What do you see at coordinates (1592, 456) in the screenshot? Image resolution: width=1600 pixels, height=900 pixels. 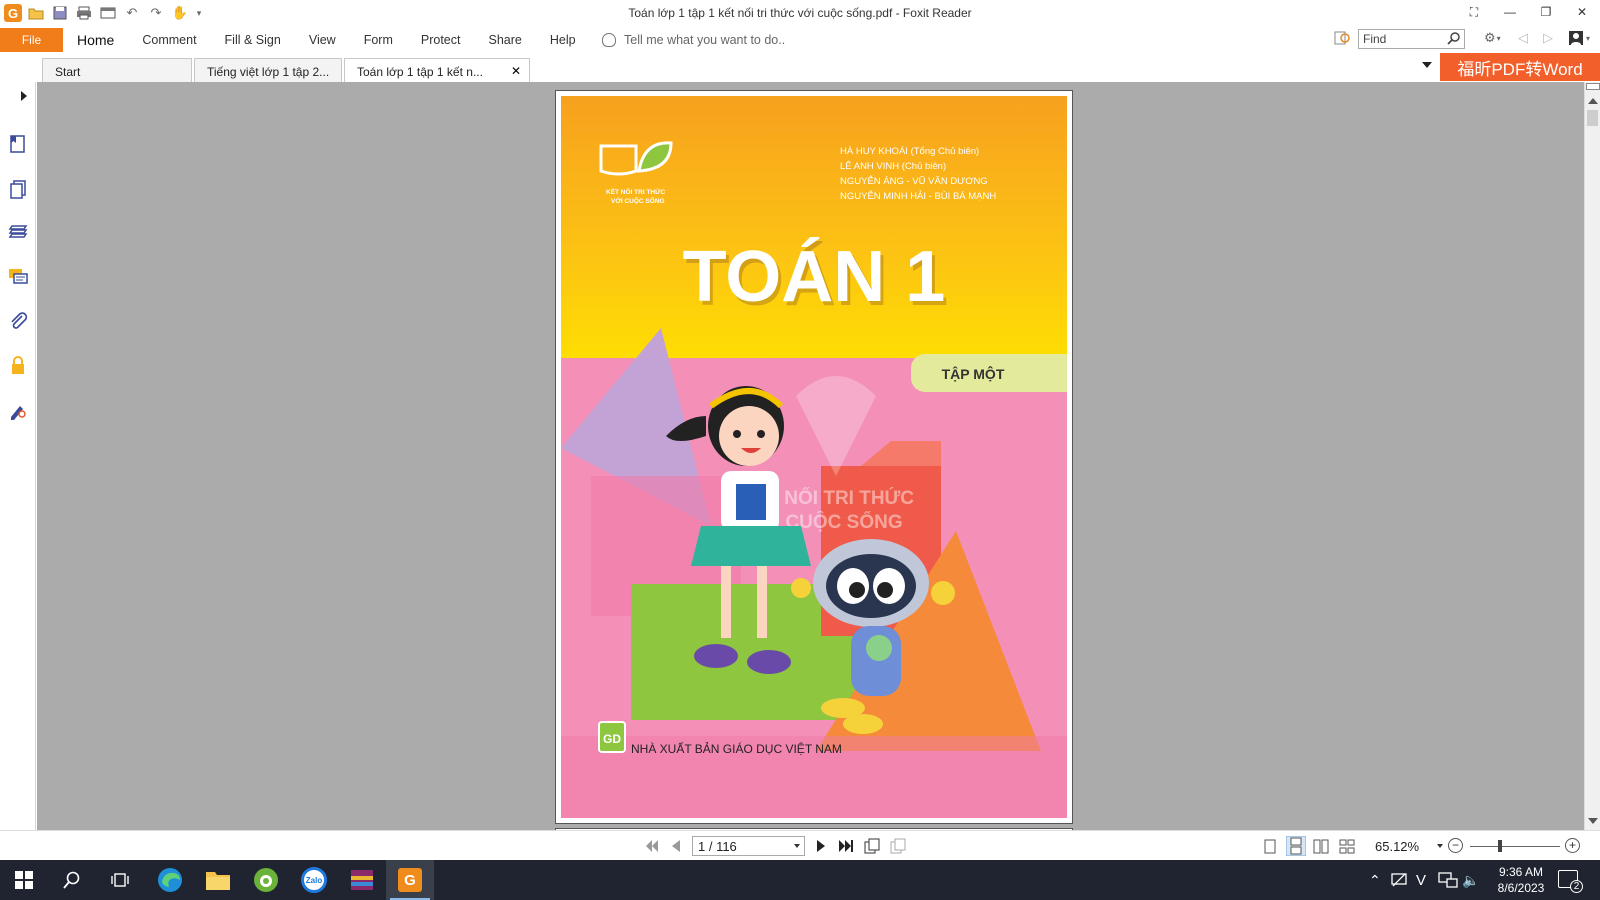 I see `vertical-scrollbar` at bounding box center [1592, 456].